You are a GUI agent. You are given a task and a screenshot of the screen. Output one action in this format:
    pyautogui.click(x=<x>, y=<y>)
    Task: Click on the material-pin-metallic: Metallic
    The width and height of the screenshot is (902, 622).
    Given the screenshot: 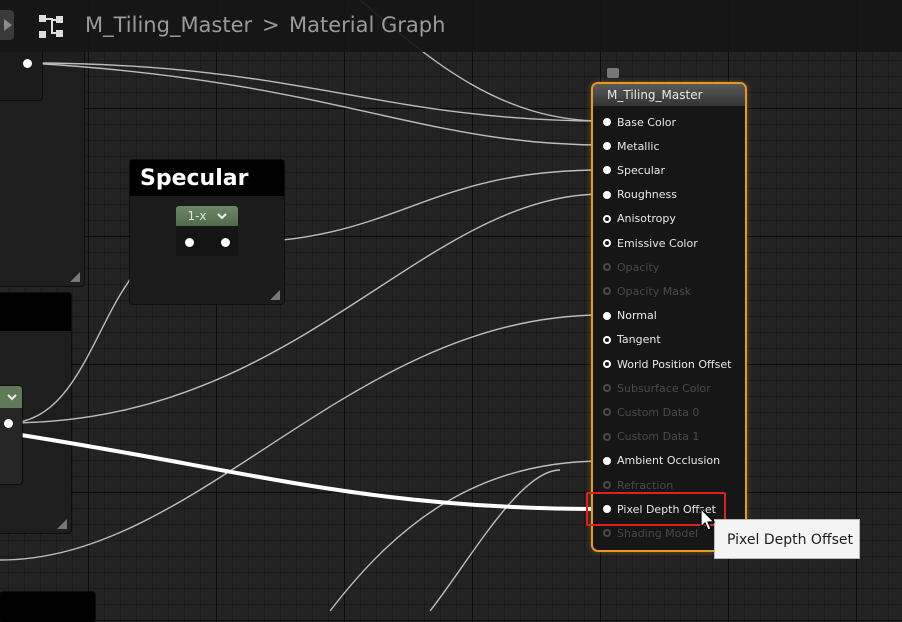 What is the action you would take?
    pyautogui.click(x=631, y=146)
    